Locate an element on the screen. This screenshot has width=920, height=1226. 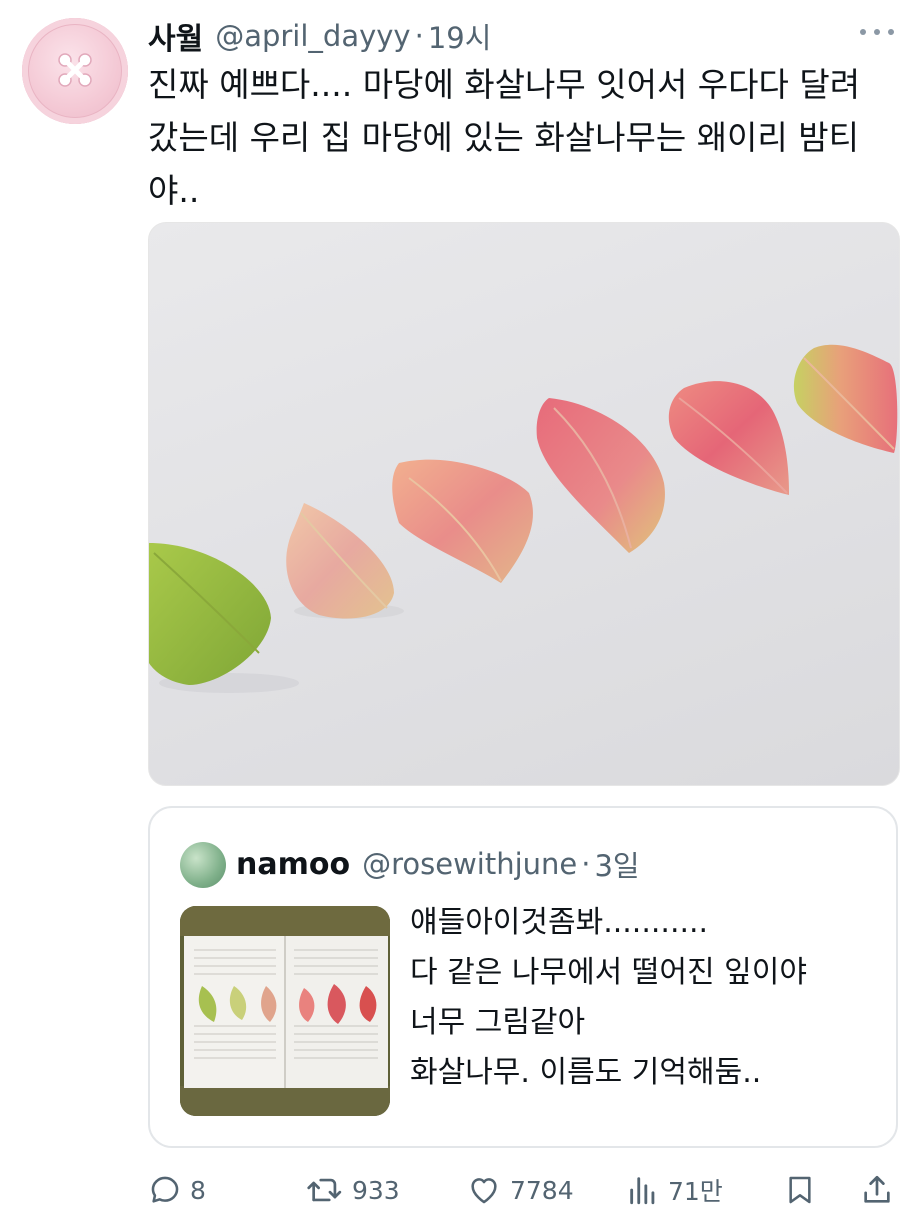
retweet-count: 933 is located at coordinates (376, 1190).